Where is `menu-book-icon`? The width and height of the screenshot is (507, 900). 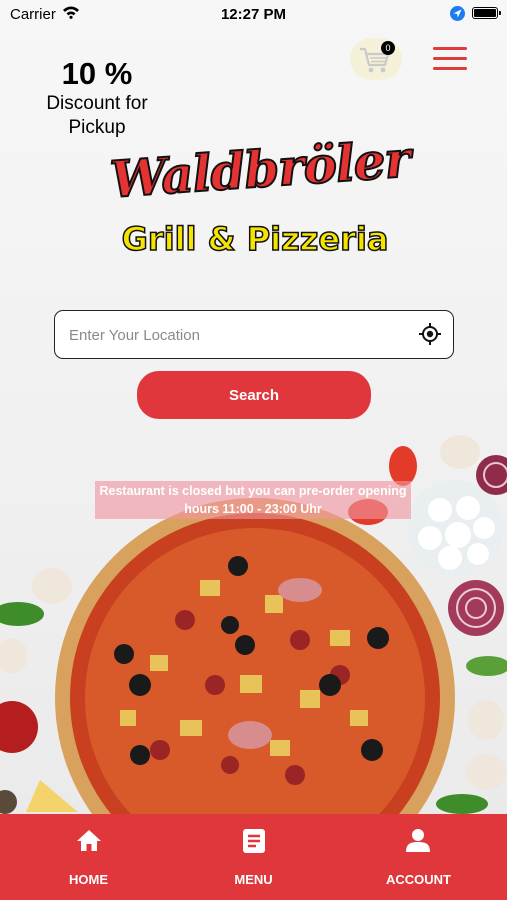
menu-book-icon is located at coordinates (254, 841).